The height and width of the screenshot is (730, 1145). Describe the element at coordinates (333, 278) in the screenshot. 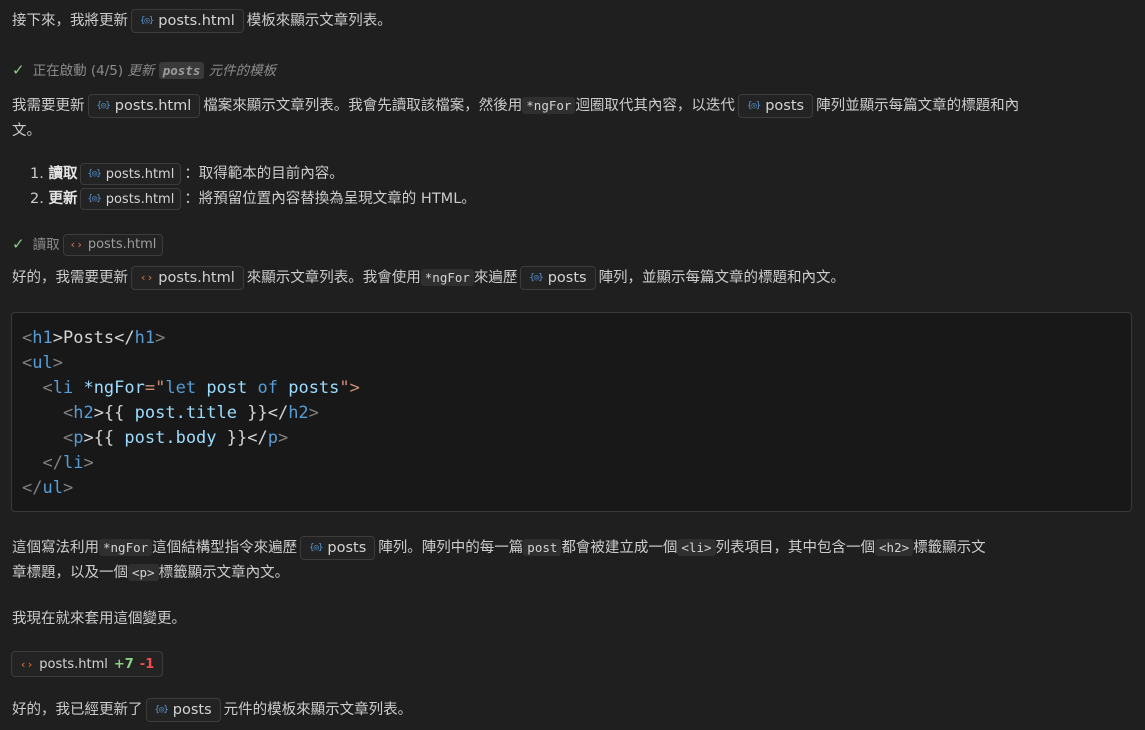

I see `text: 來顯示文章列表。我會使用` at that location.